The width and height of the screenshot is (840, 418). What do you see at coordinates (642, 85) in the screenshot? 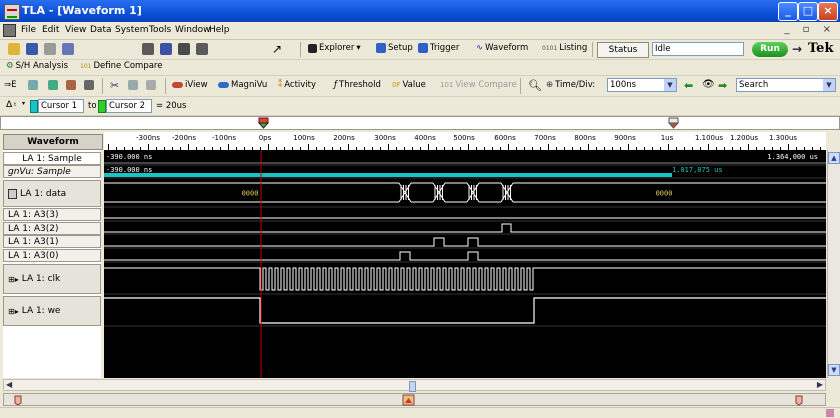
I see `time-div-select: 100ns ▼` at bounding box center [642, 85].